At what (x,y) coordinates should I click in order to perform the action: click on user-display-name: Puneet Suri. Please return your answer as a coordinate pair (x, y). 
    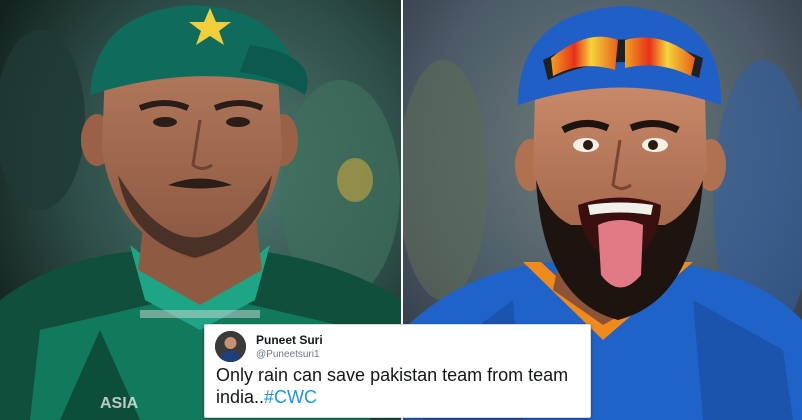
    Looking at the image, I should click on (289, 340).